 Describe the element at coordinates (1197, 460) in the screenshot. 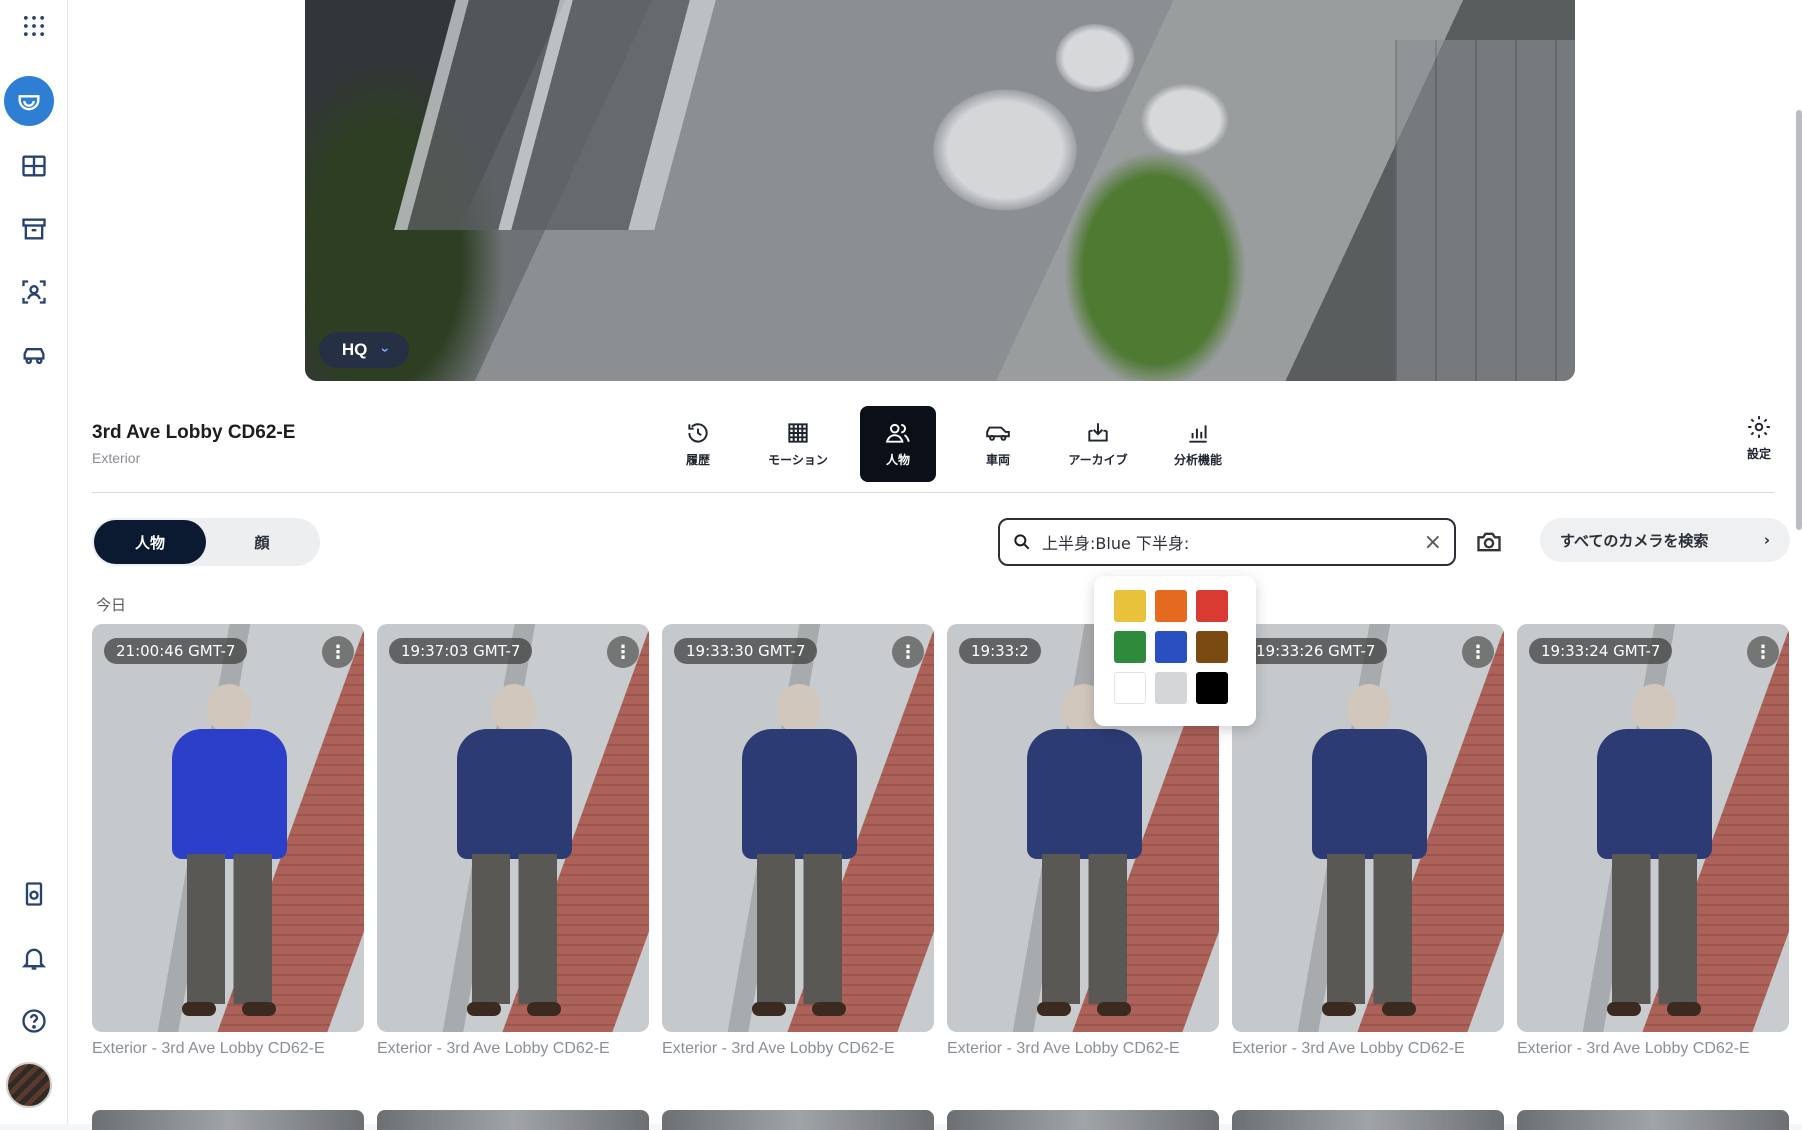

I see `tab-label: 分析機能` at that location.